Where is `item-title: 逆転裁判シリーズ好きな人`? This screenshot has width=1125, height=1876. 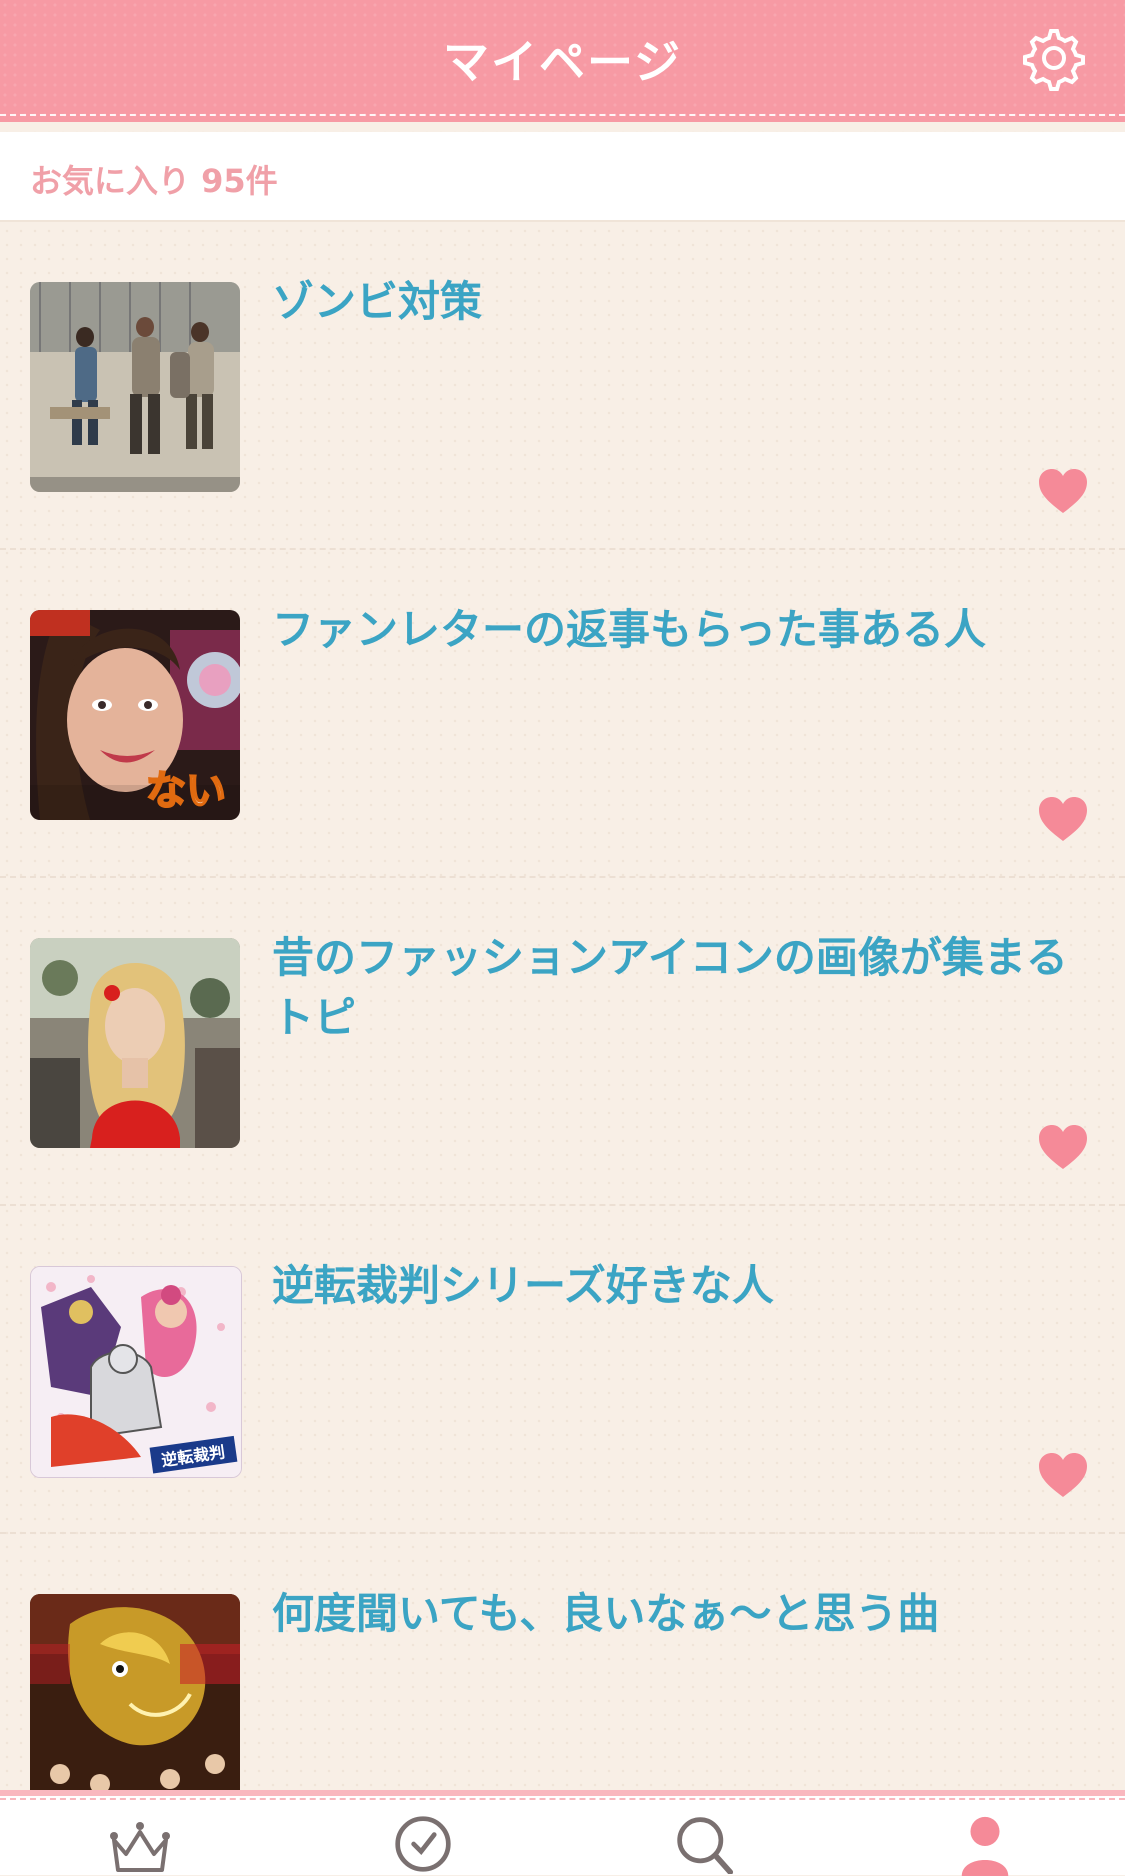
item-title: 逆転裁判シリーズ好きな人 is located at coordinates (682, 1286).